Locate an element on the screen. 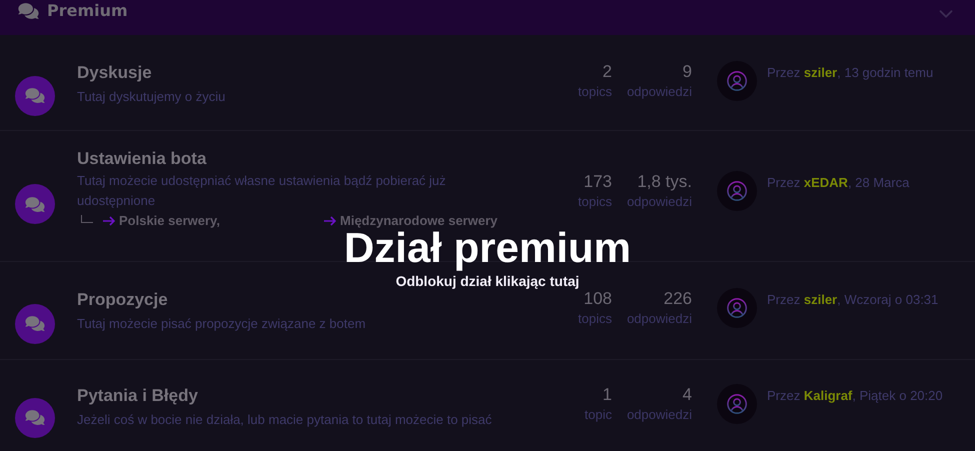 The width and height of the screenshot is (975, 451). category-title: Premium is located at coordinates (87, 11).